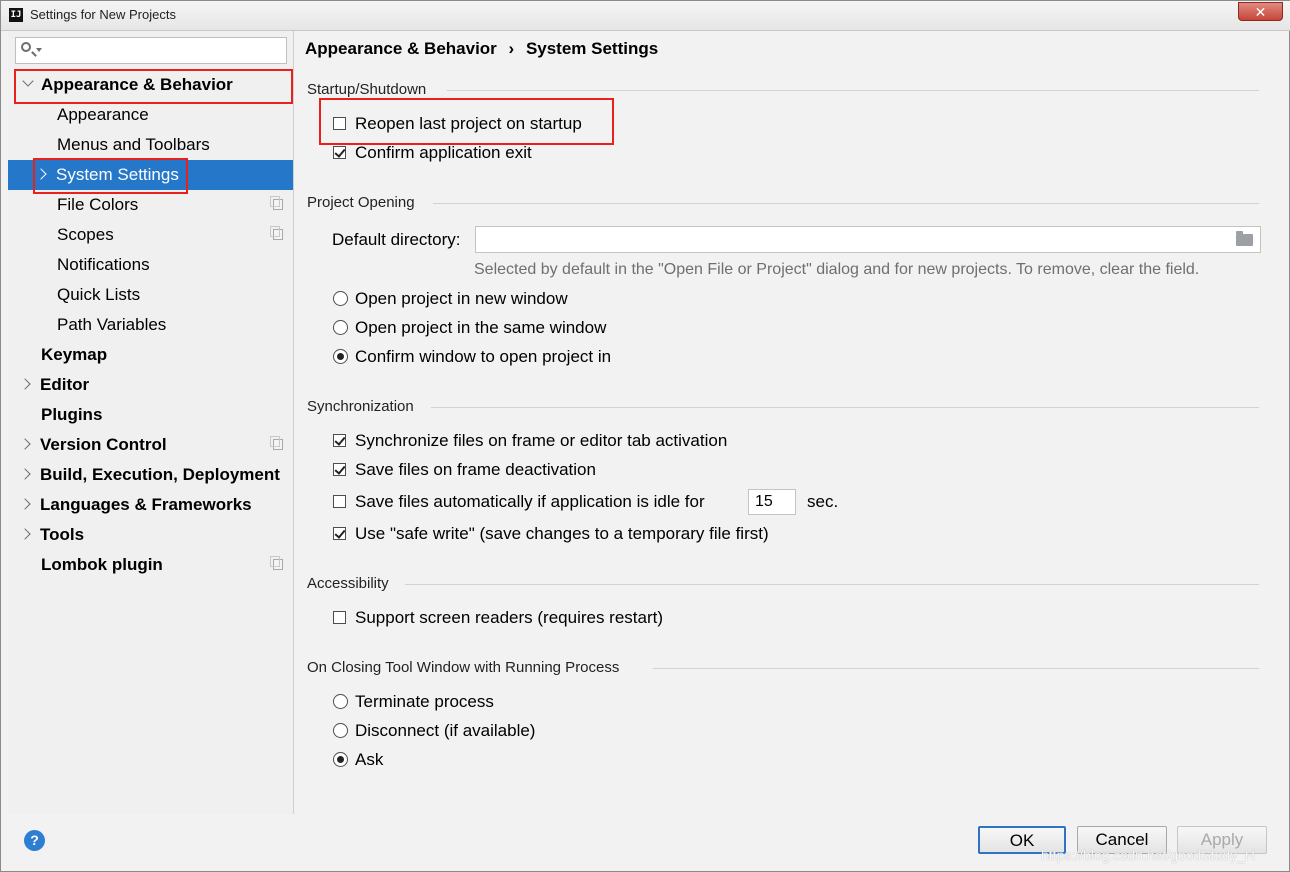 The image size is (1290, 872). Describe the element at coordinates (16, 15) in the screenshot. I see `intellij-app-icon: IJ` at that location.